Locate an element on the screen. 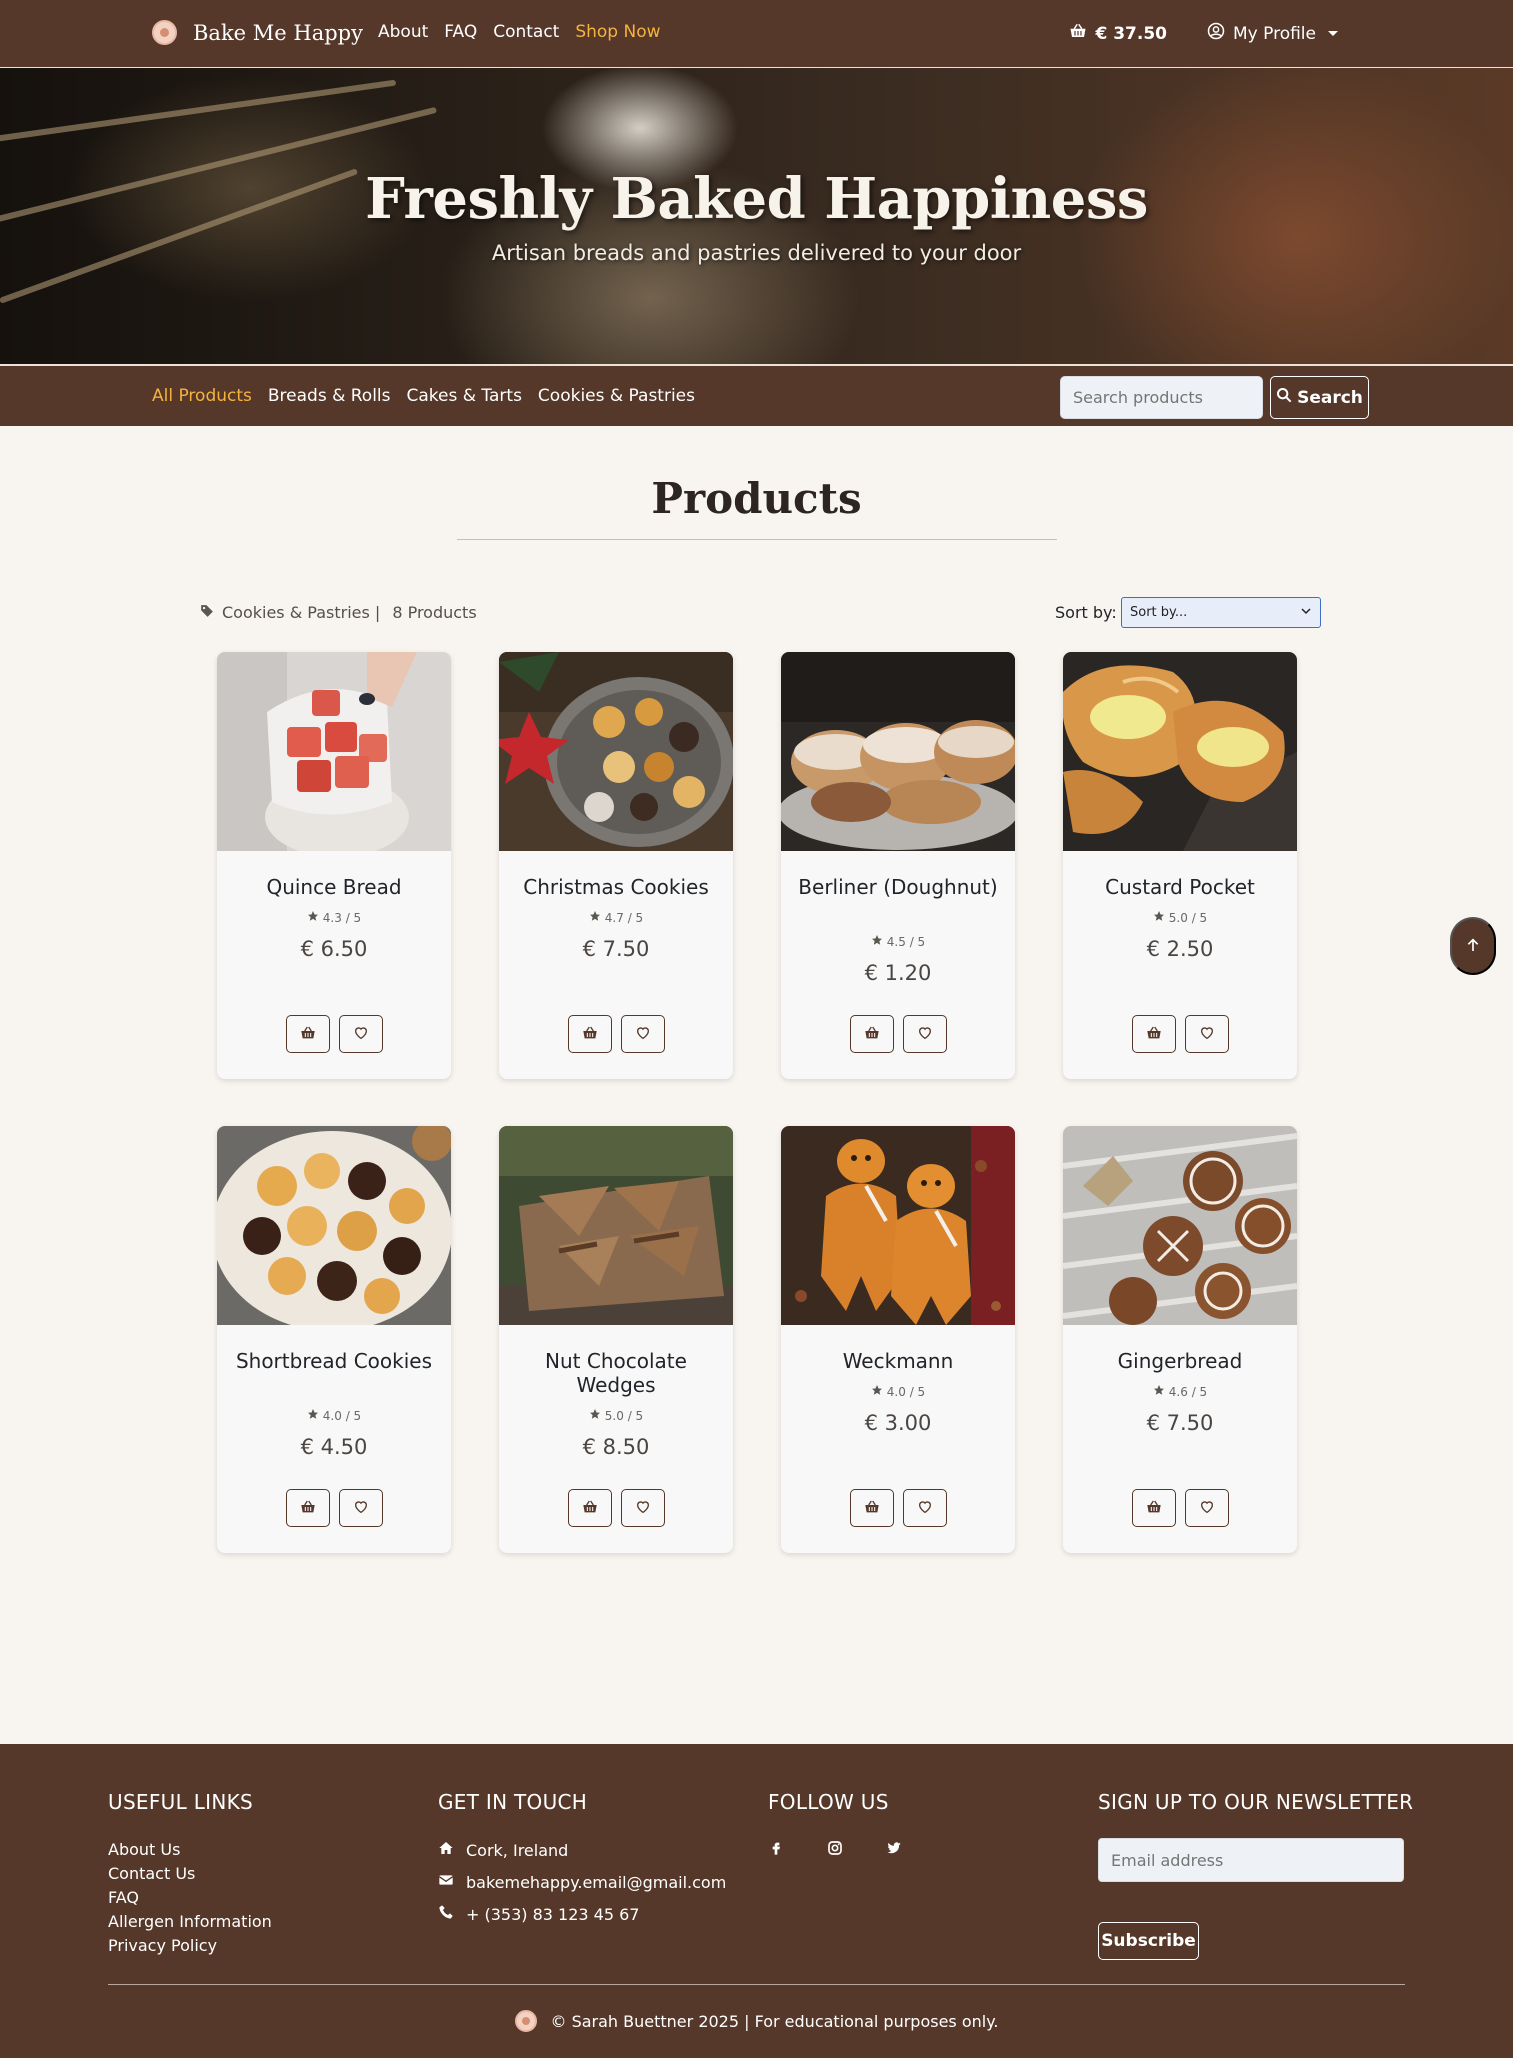  search-button: Search is located at coordinates (1319, 397).